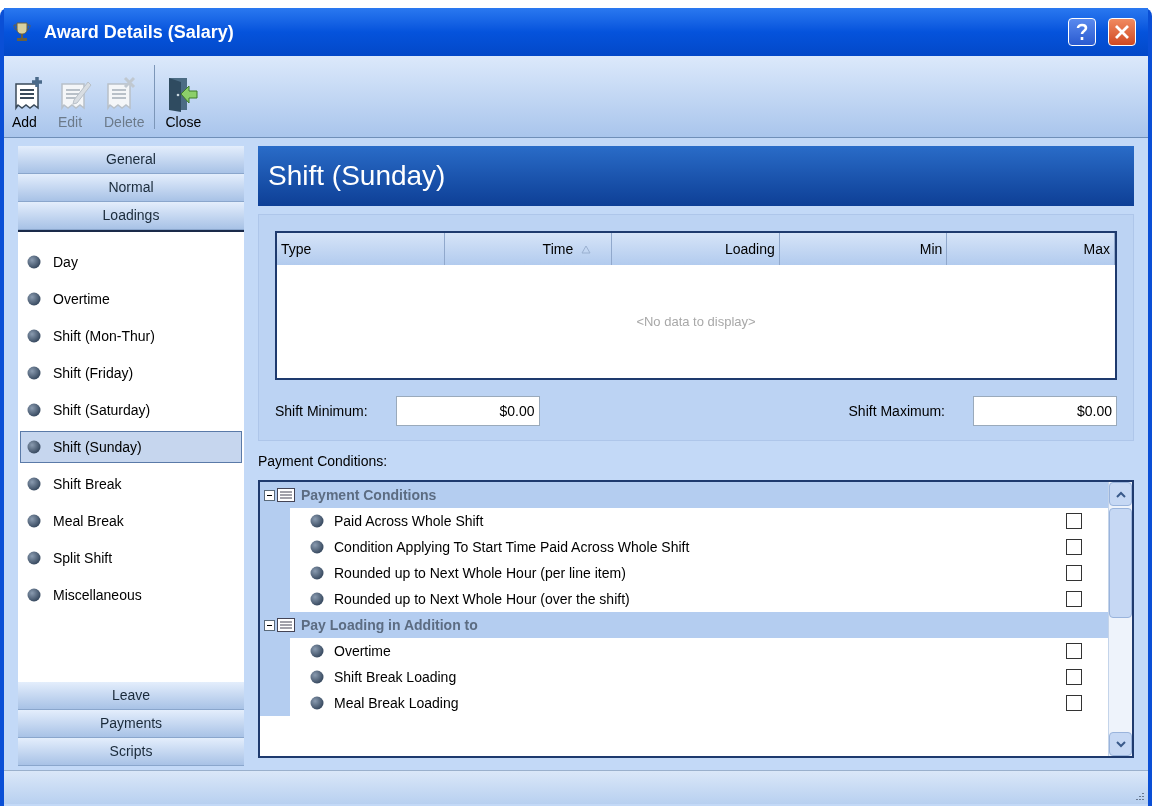 This screenshot has width=1152, height=806. I want to click on tree-item-row: Condition Applying To Start Time Paid Across Whole Shift, so click(699, 547).